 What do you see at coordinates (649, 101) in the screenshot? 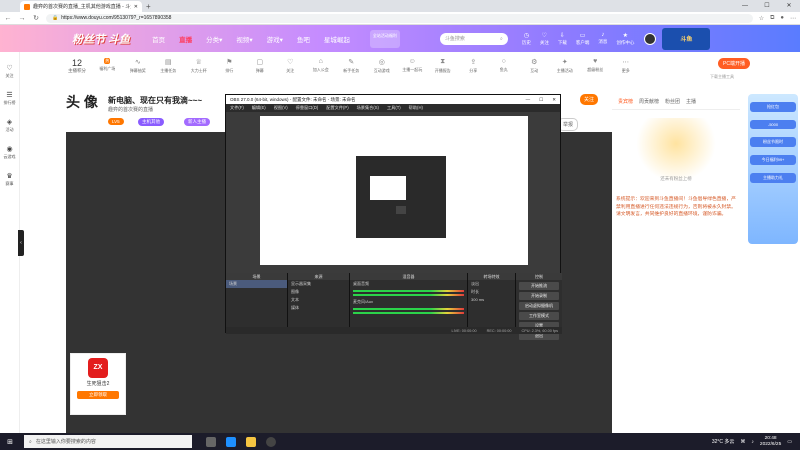
I see `tab-weekly: 周贡献榜` at bounding box center [649, 101].